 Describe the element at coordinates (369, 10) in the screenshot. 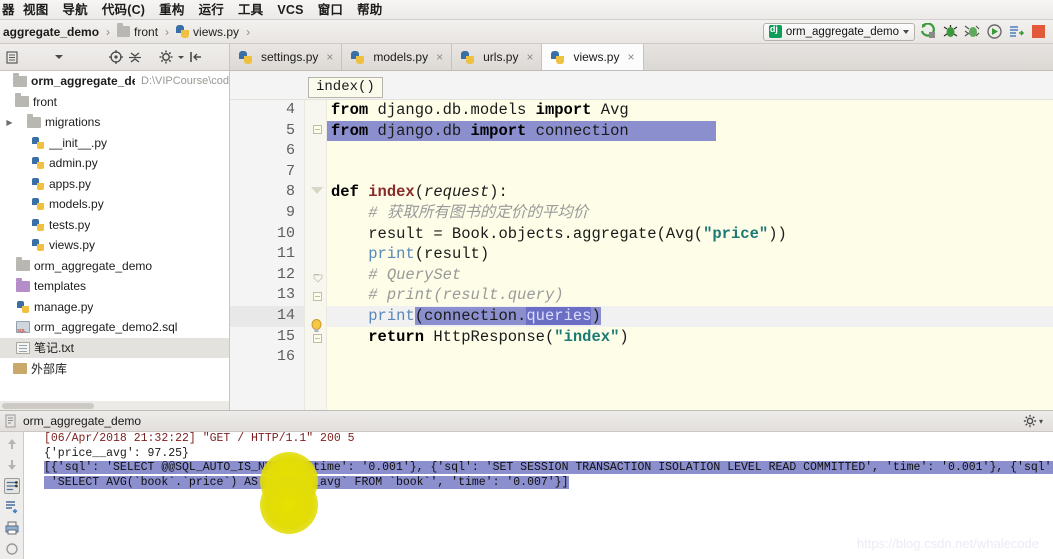

I see `menu-item-help: 帮助` at that location.